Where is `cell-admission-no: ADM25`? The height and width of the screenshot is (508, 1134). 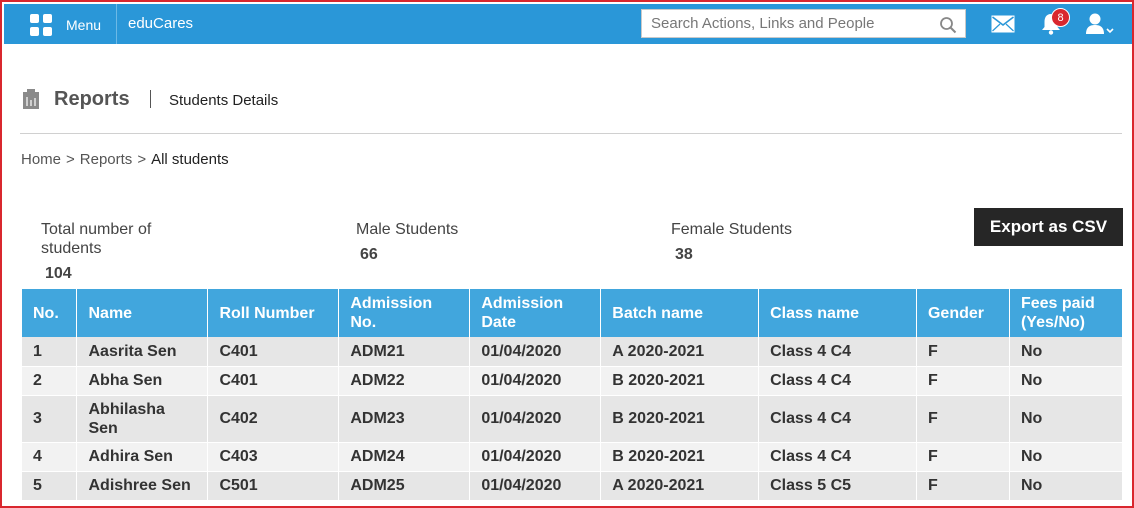 cell-admission-no: ADM25 is located at coordinates (404, 486).